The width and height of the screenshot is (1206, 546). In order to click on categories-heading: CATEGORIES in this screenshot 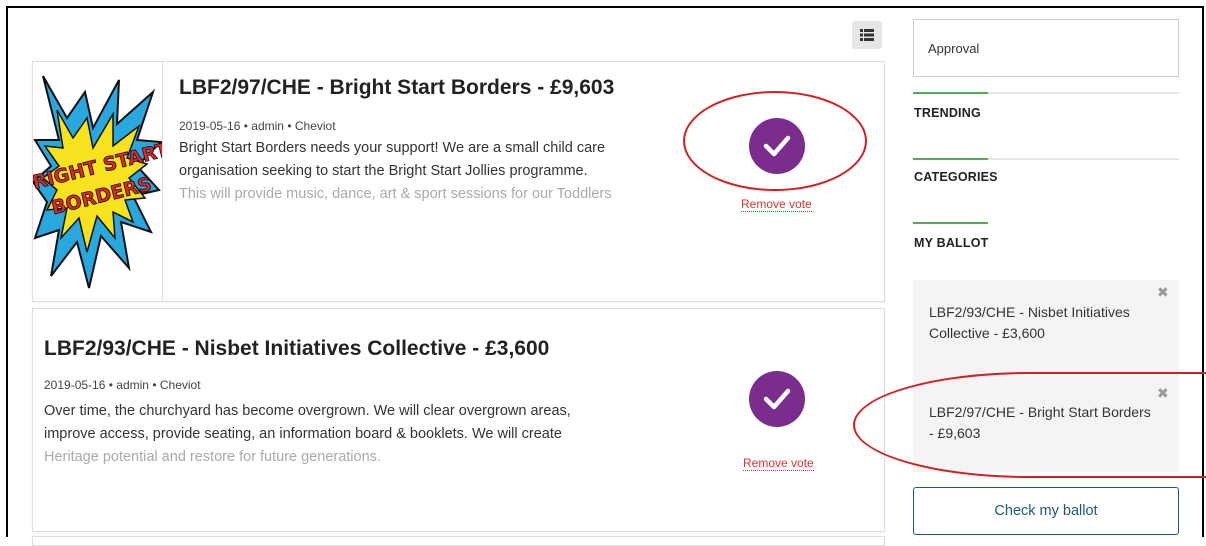, I will do `click(956, 177)`.